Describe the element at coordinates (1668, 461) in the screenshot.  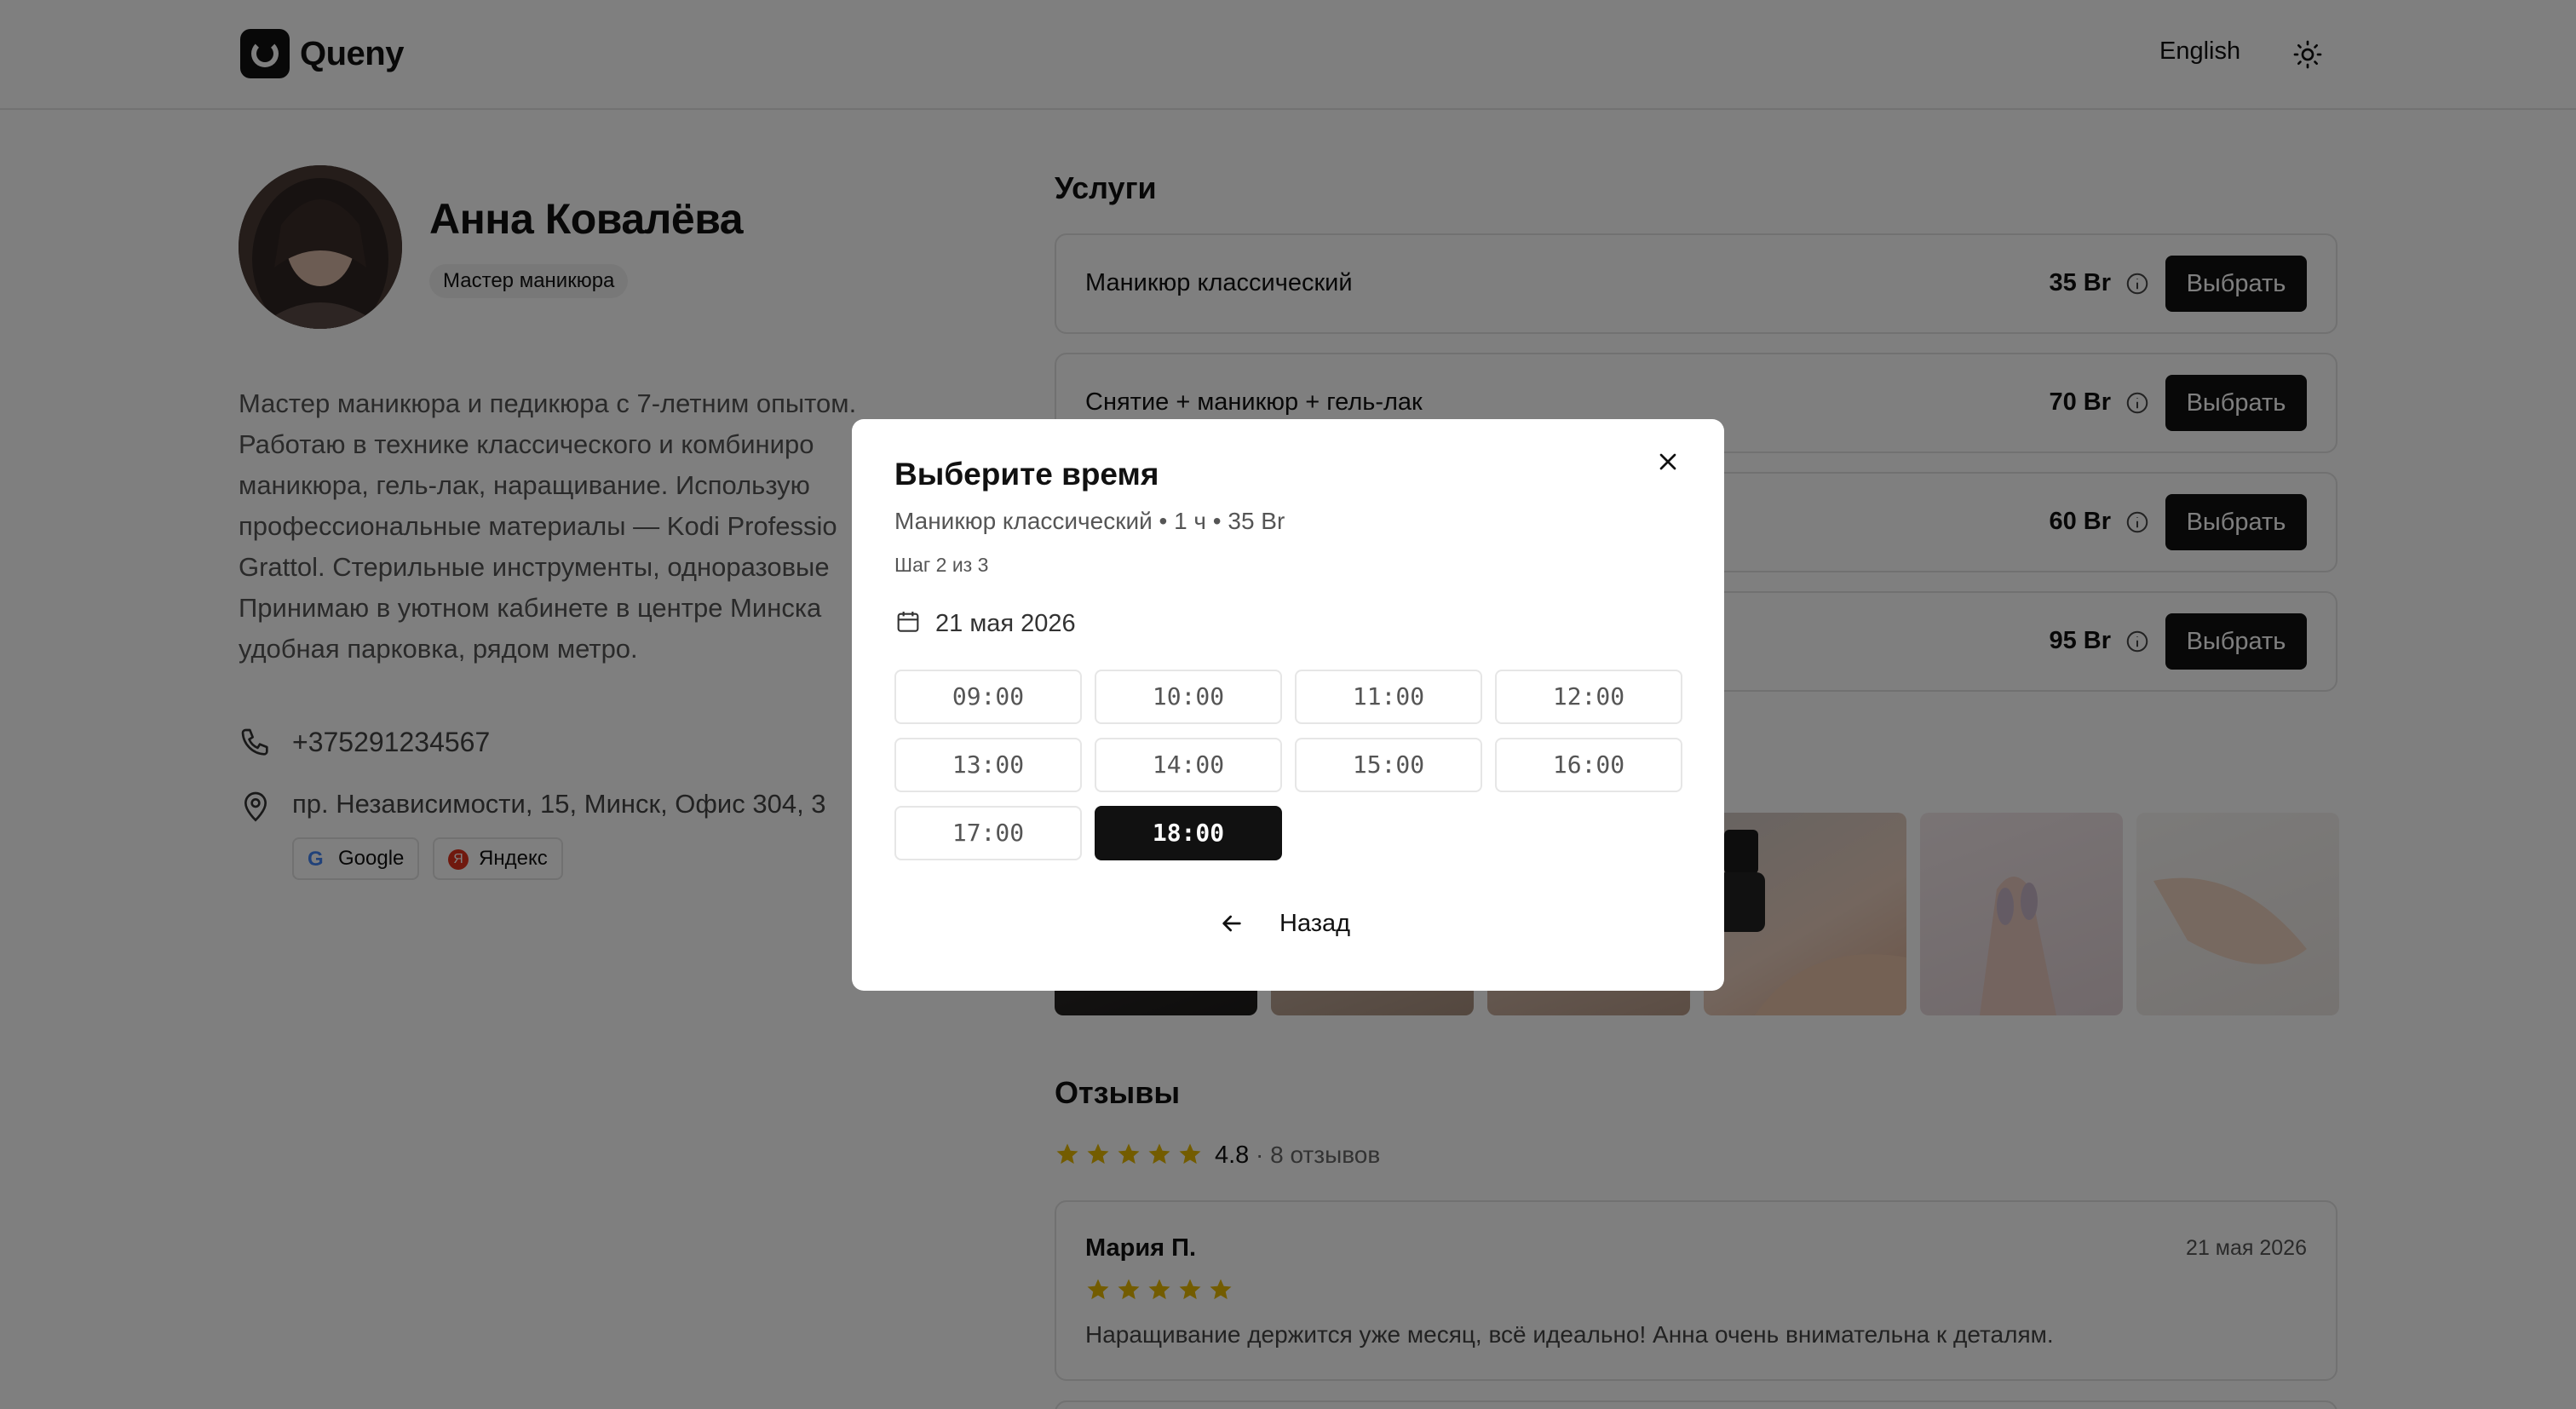
I see `close-icon` at that location.